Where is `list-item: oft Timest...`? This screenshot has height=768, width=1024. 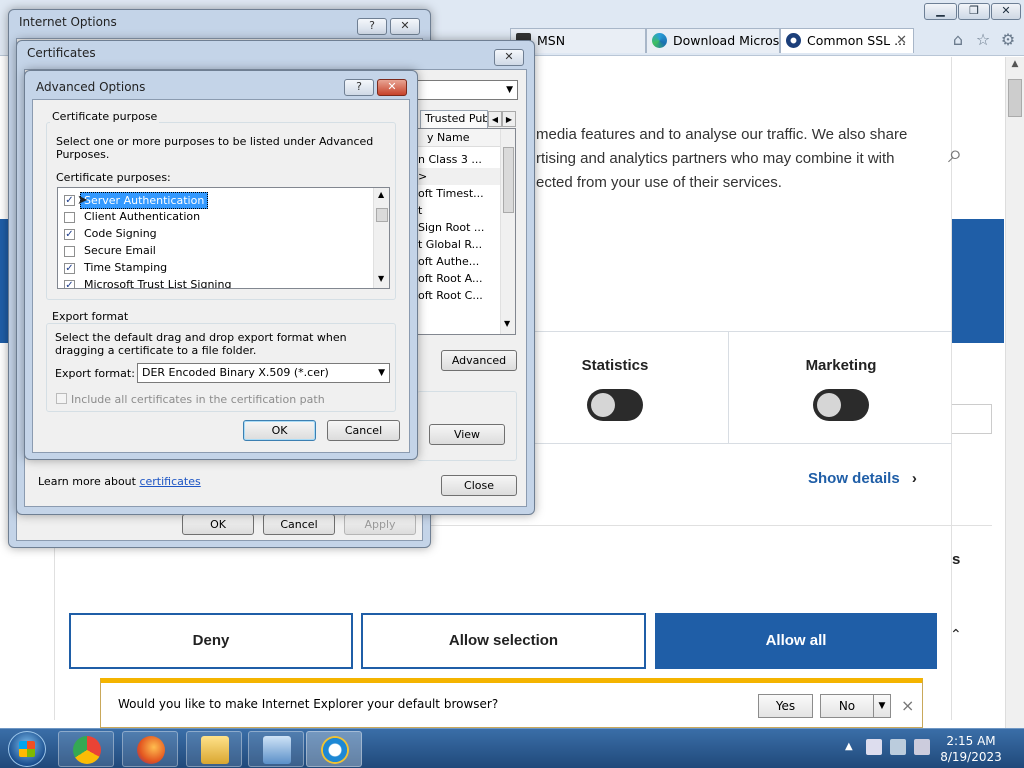 list-item: oft Timest... is located at coordinates (459, 193).